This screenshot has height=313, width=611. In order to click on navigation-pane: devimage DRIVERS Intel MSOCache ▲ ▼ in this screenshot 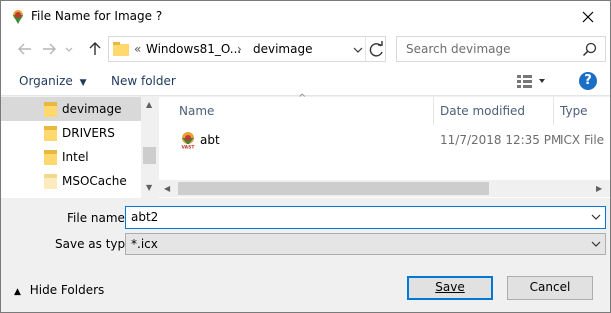, I will do `click(79, 147)`.